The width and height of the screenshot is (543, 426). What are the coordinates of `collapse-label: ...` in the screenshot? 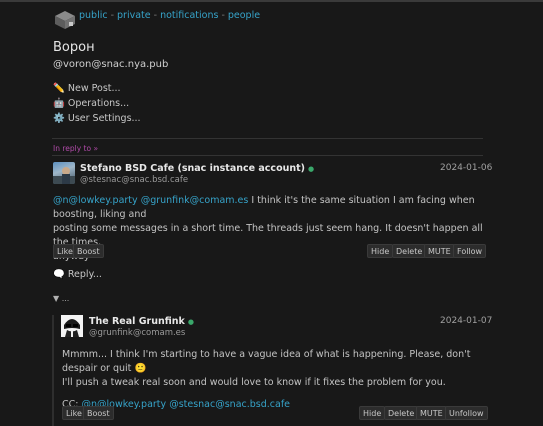 It's located at (65, 298).